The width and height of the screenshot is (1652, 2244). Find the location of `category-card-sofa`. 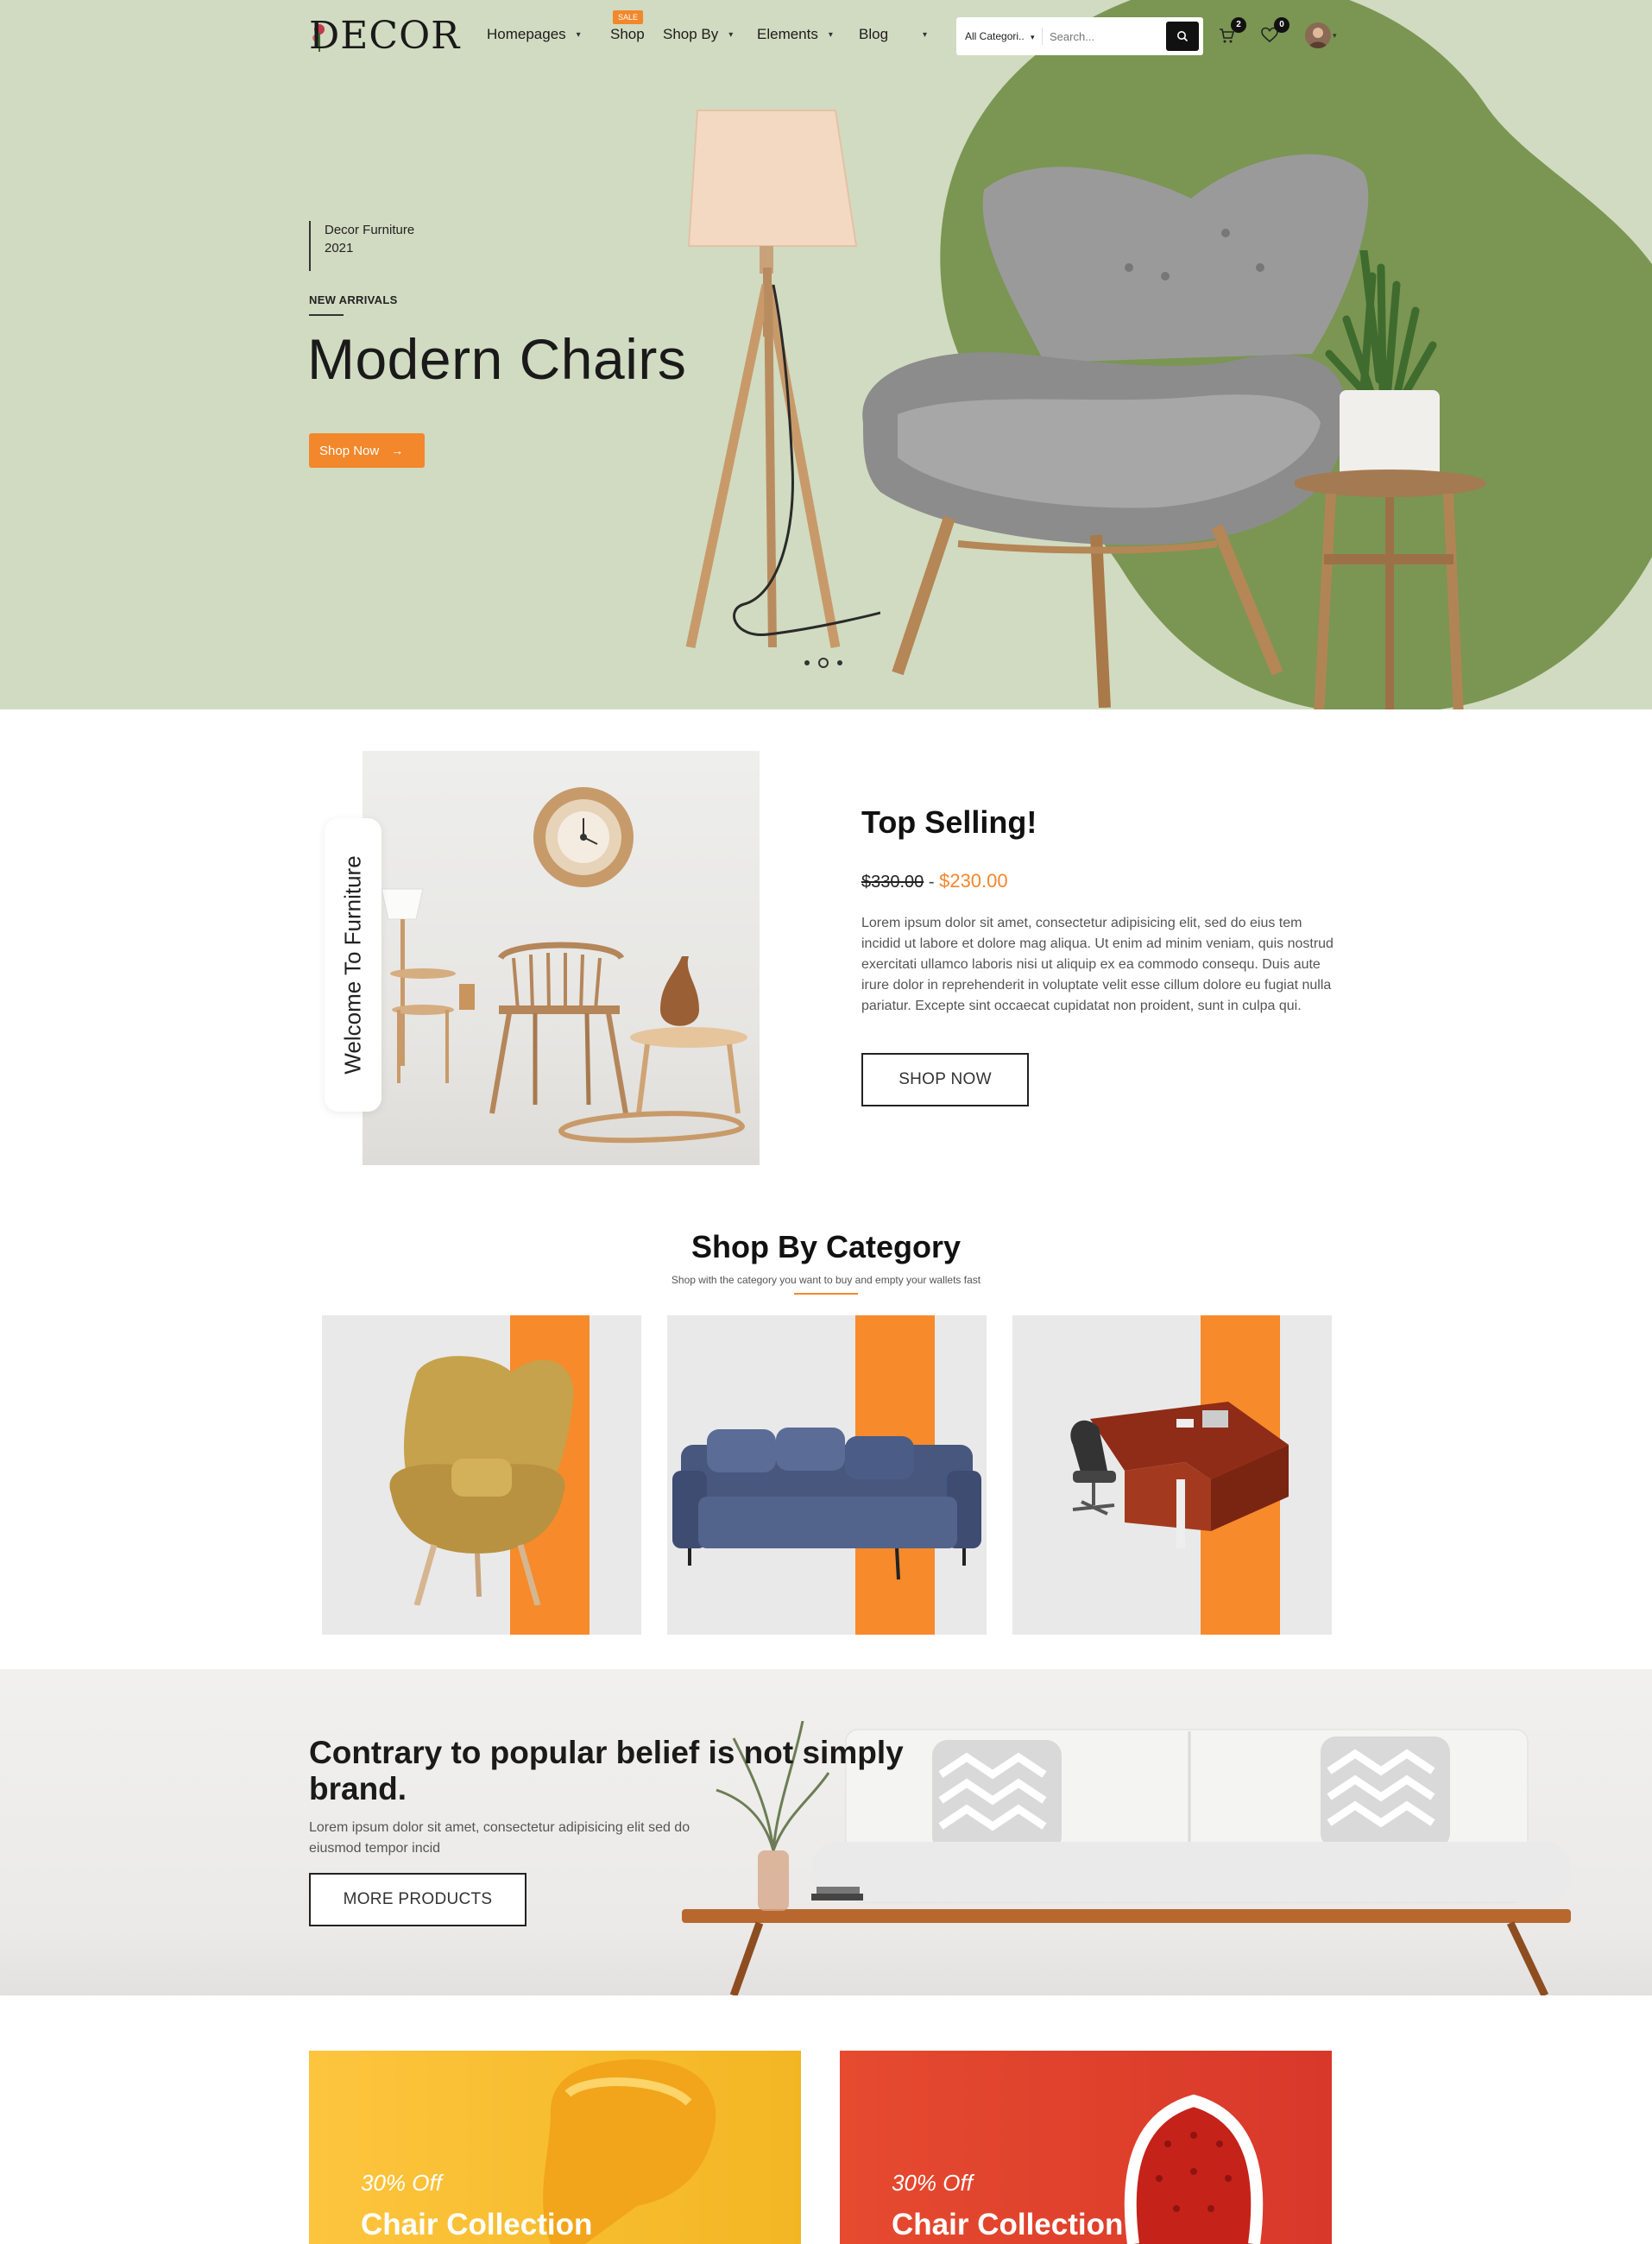

category-card-sofa is located at coordinates (827, 1475).